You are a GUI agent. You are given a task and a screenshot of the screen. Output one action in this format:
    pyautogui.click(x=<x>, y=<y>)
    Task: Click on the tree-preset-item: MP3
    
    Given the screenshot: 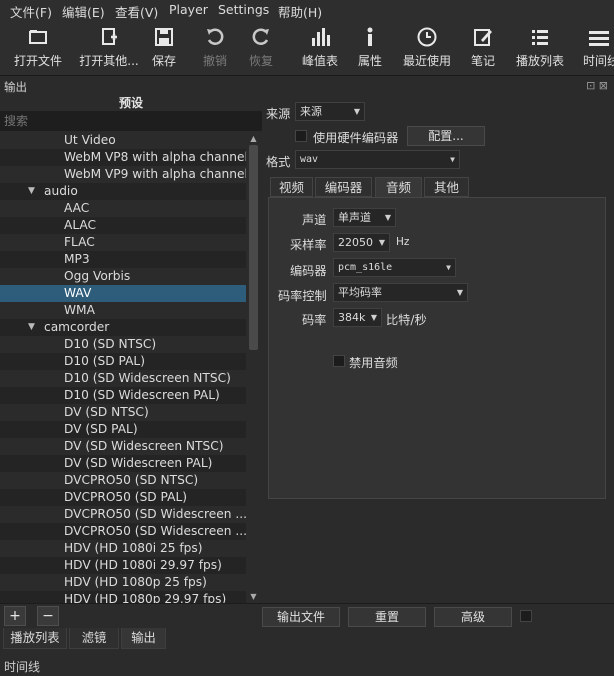 What is the action you would take?
    pyautogui.click(x=123, y=259)
    